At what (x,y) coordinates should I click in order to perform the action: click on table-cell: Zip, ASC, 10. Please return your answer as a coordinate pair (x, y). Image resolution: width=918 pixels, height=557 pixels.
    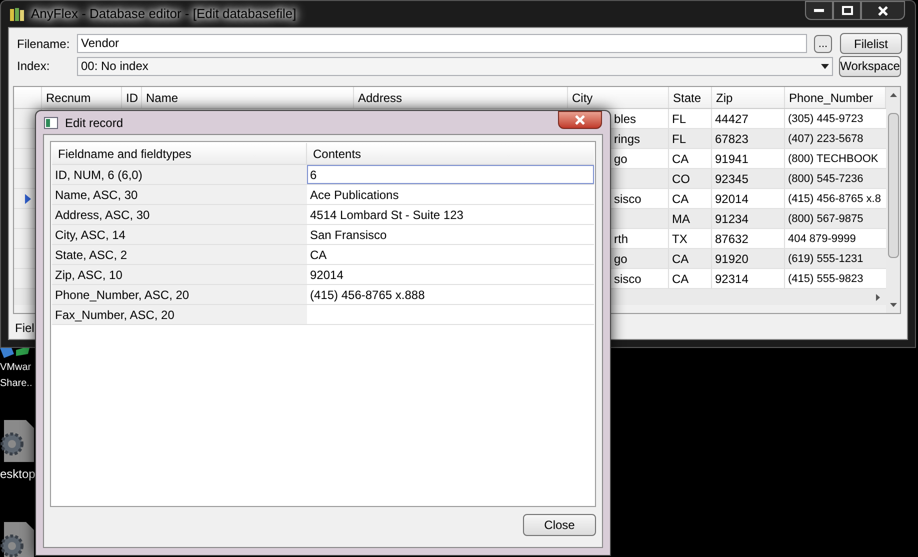
    Looking at the image, I should click on (179, 274).